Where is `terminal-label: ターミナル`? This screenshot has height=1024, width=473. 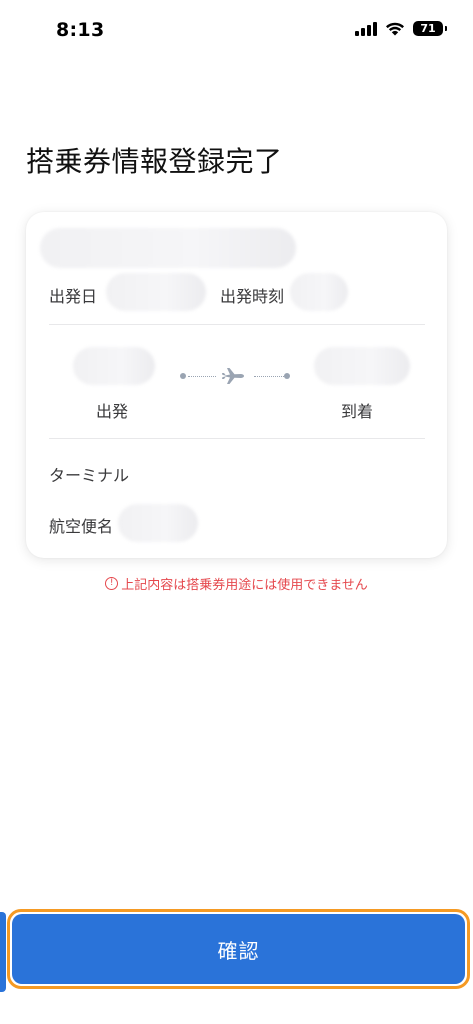
terminal-label: ターミナル is located at coordinates (89, 475).